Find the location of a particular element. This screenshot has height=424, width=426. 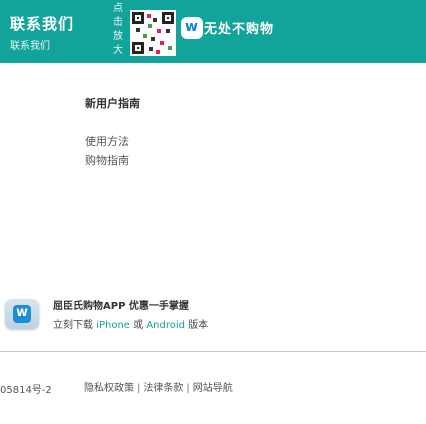

qr-hint-char: 大 is located at coordinates (118, 50).